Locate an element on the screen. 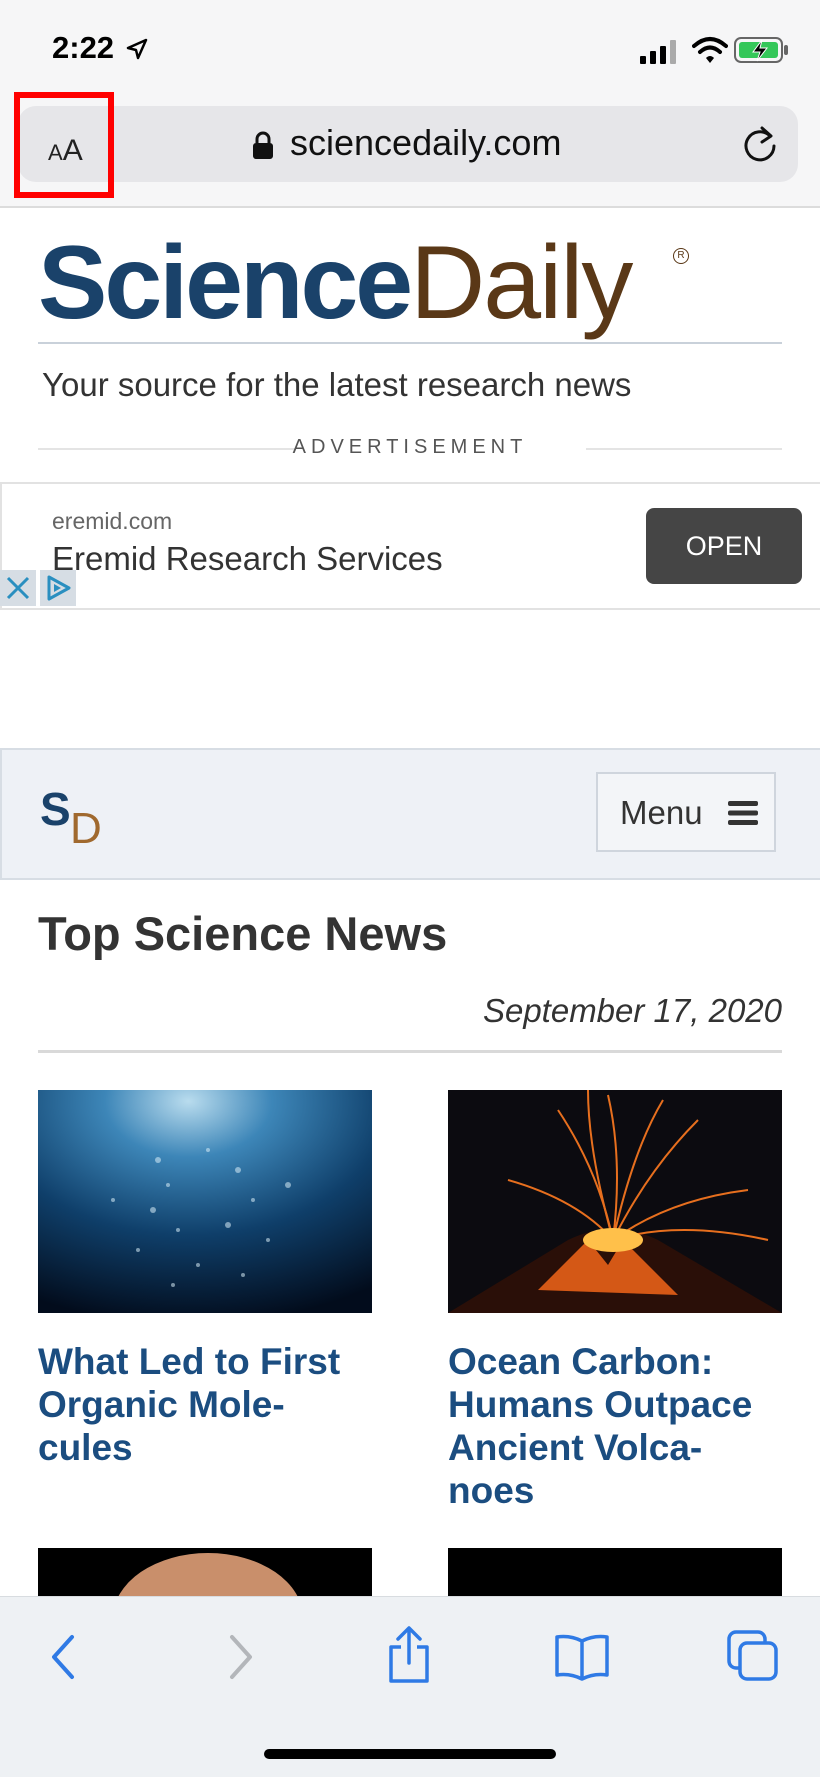 The width and height of the screenshot is (820, 1777). cellular-signal-icon is located at coordinates (658, 52).